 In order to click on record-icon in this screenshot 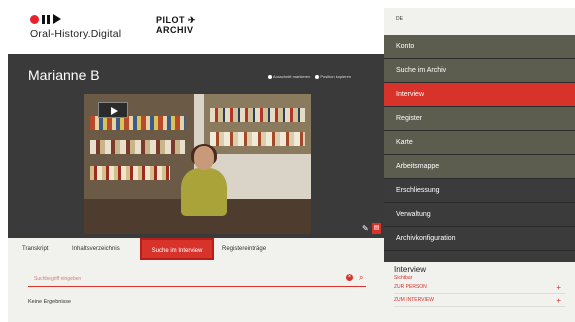, I will do `click(34, 19)`.